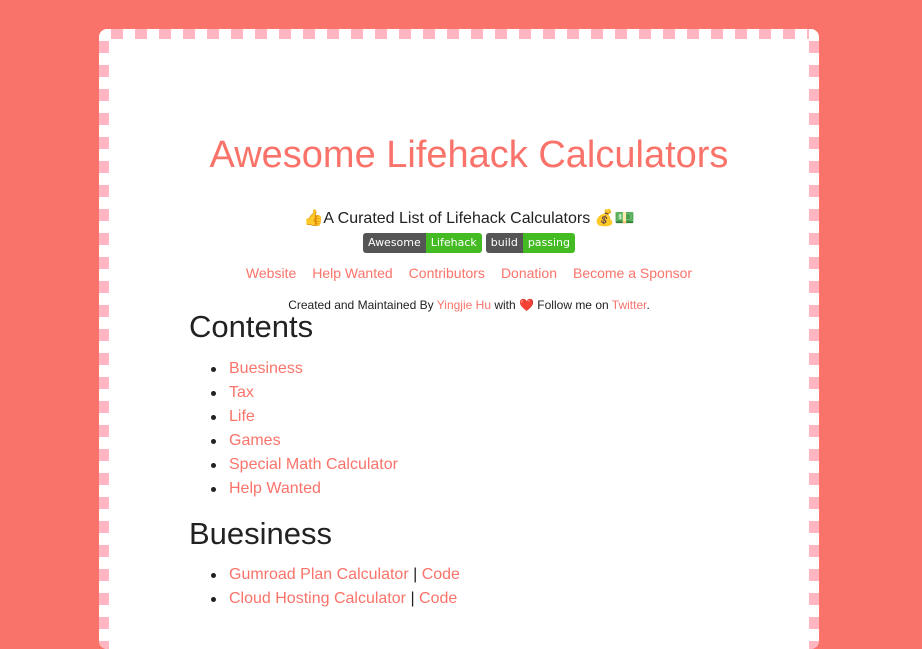 The image size is (922, 649). What do you see at coordinates (572, 305) in the screenshot?
I see `credits-follow: Follow me on` at bounding box center [572, 305].